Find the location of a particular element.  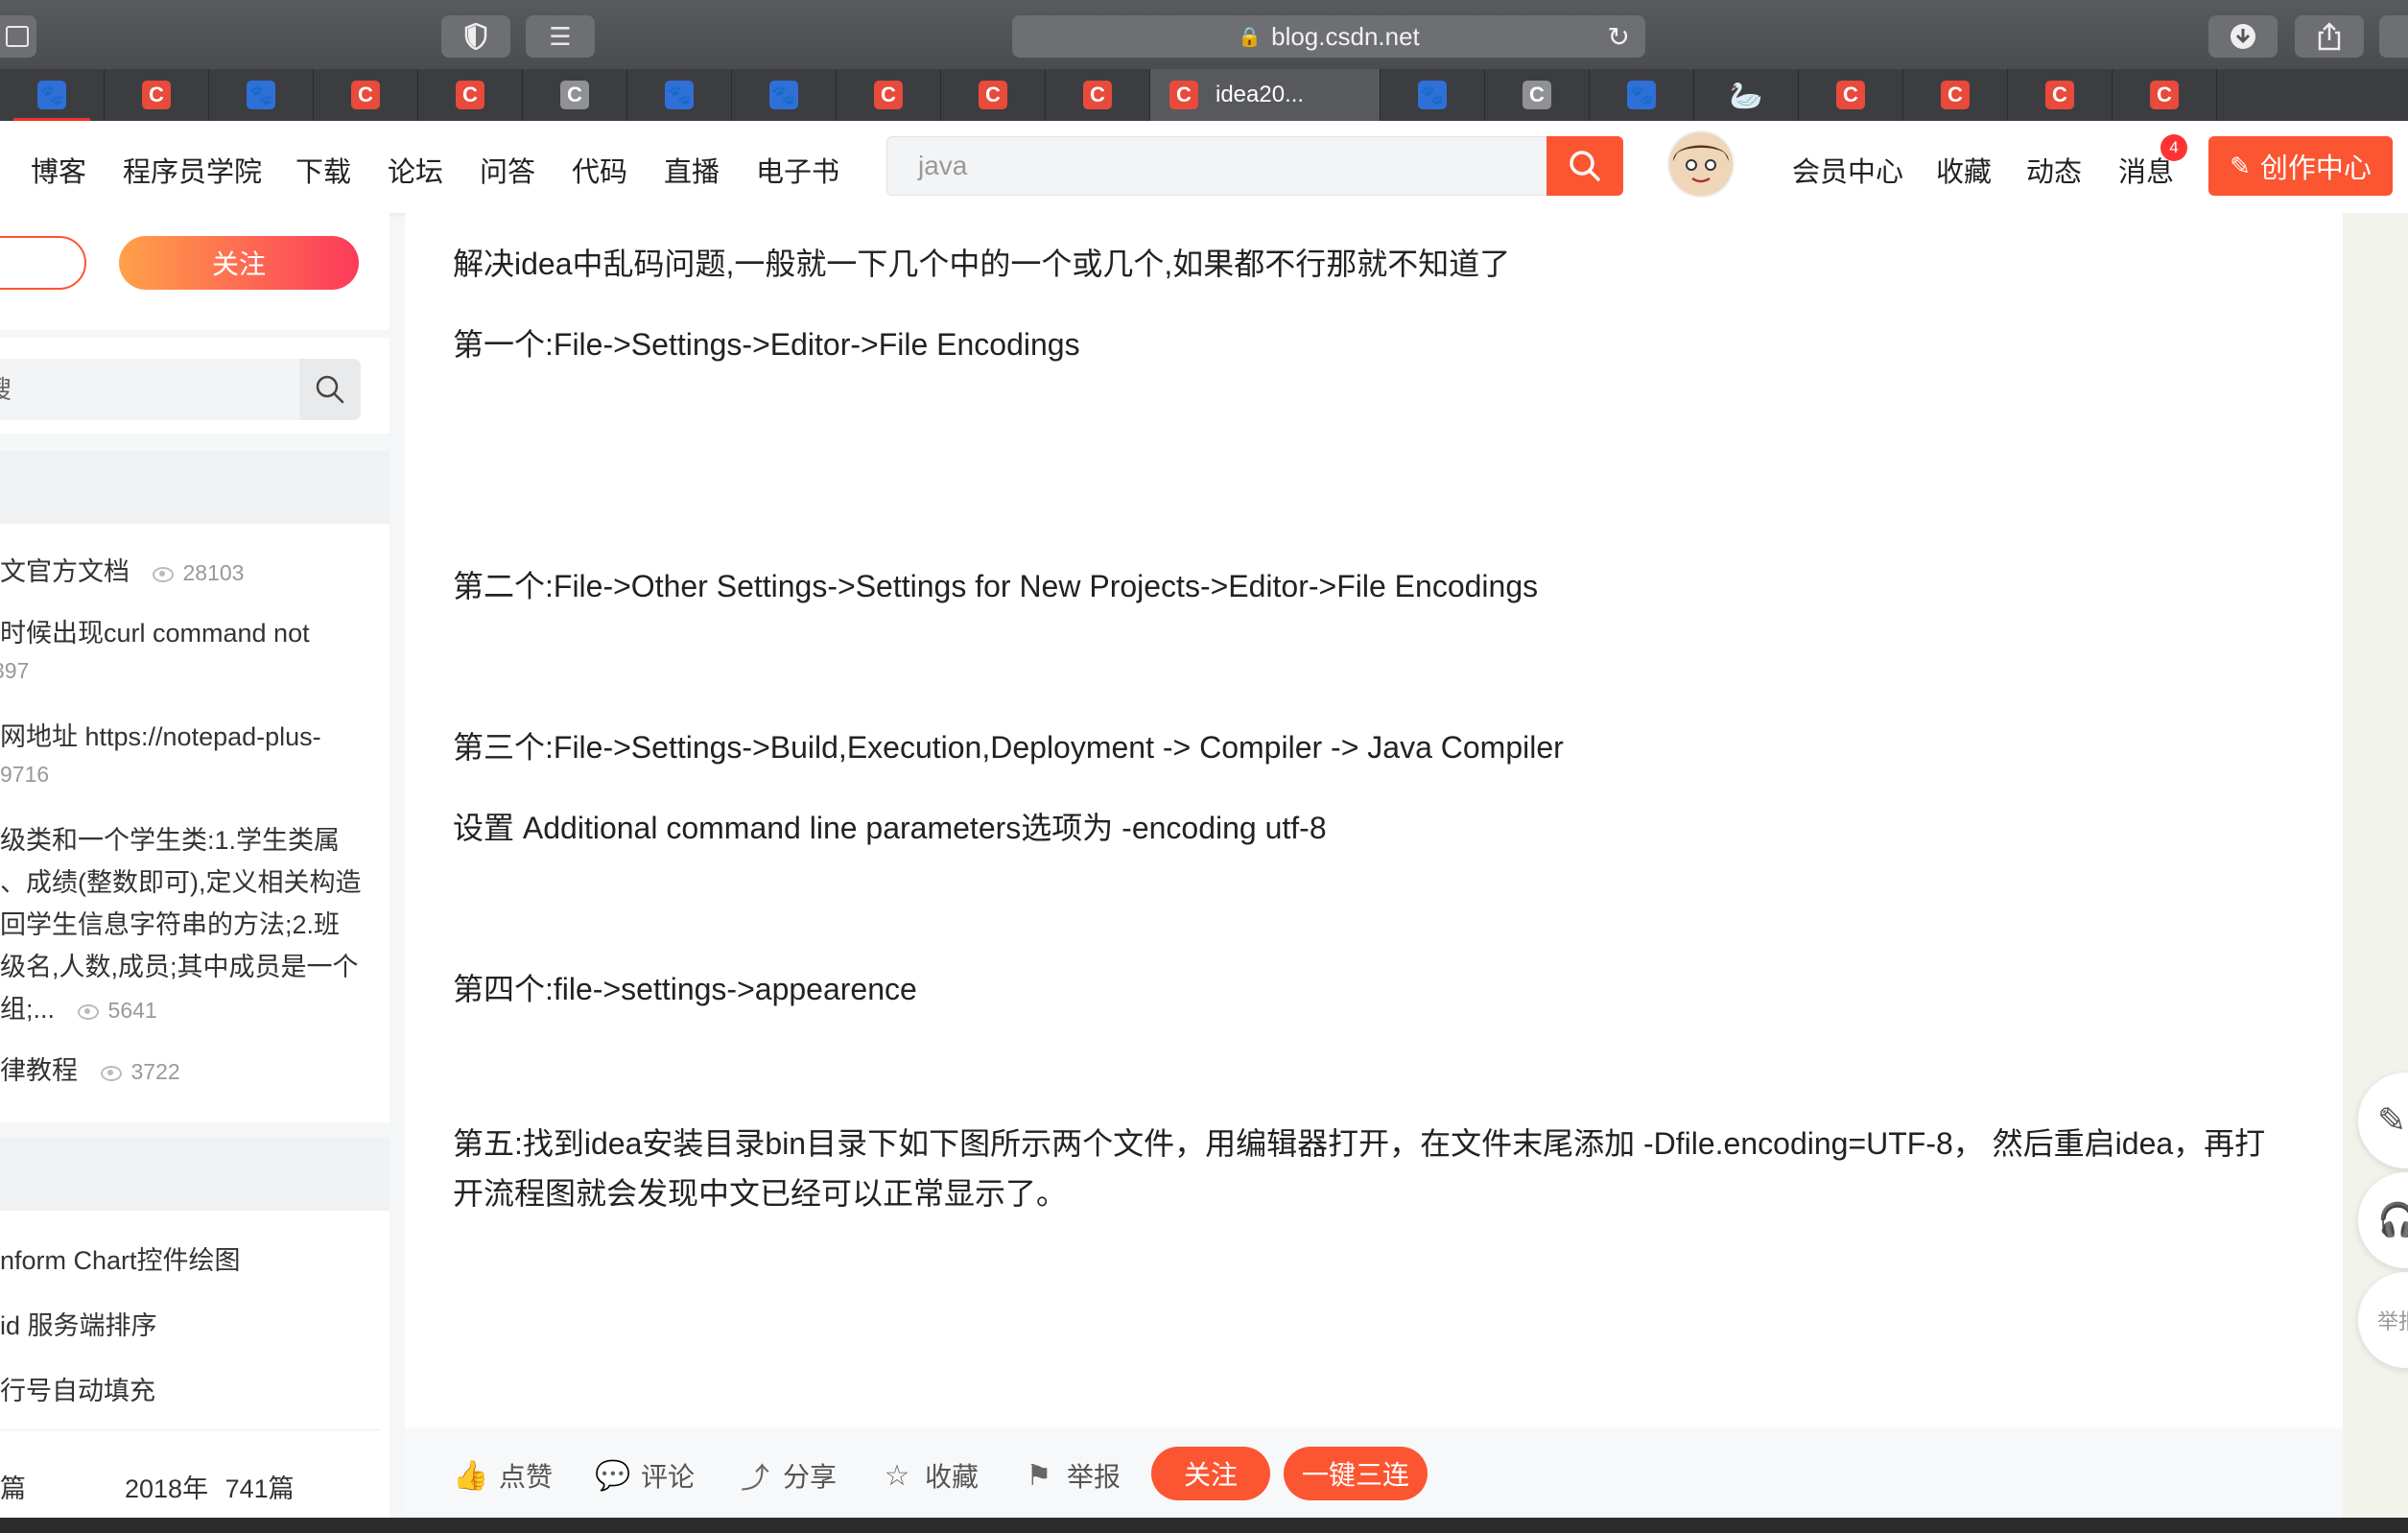

reader-icon: ☰ is located at coordinates (560, 36).